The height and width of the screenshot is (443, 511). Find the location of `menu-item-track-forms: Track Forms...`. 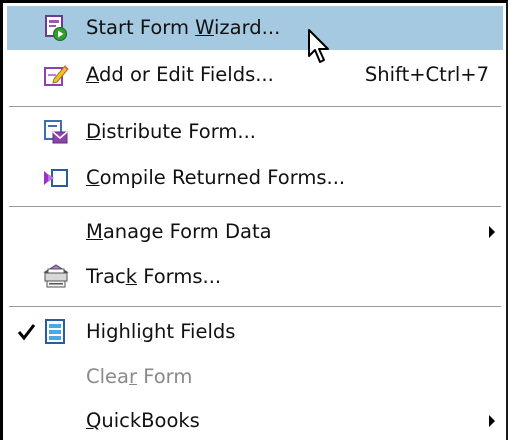

menu-item-track-forms: Track Forms... is located at coordinates (255, 277).